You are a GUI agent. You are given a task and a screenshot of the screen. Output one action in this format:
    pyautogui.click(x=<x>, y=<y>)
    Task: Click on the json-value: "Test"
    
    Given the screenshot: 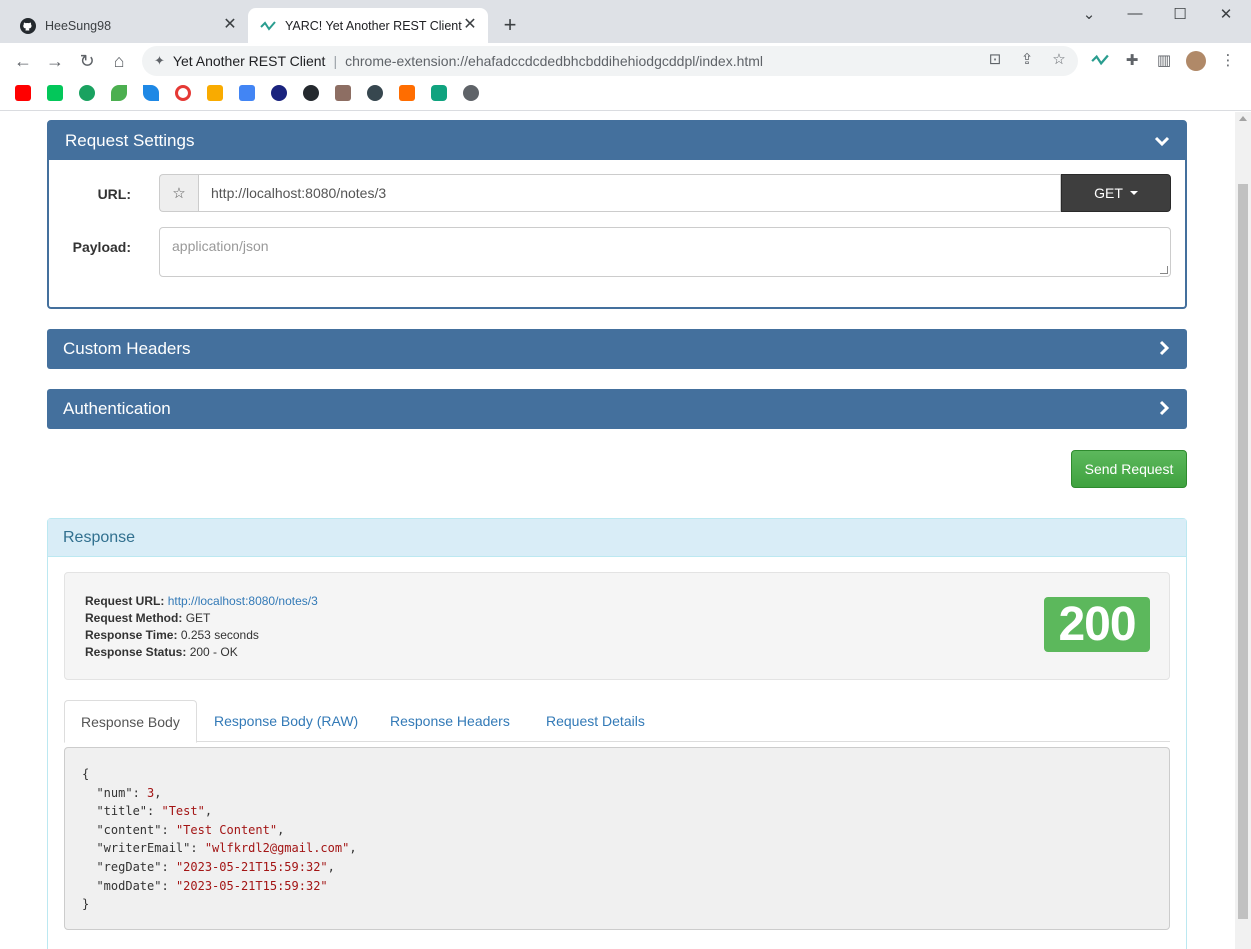 What is the action you would take?
    pyautogui.click(x=183, y=811)
    